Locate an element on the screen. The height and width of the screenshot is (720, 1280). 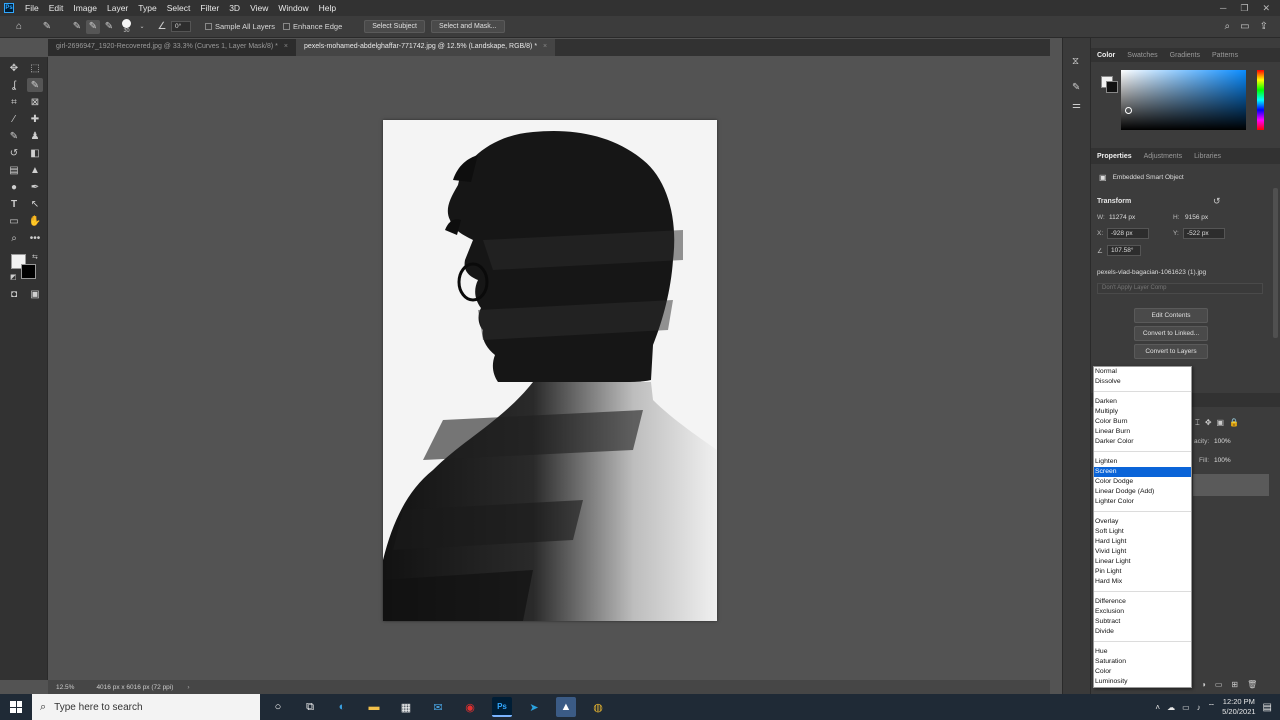
background-color-chip is located at coordinates (1112, 87).